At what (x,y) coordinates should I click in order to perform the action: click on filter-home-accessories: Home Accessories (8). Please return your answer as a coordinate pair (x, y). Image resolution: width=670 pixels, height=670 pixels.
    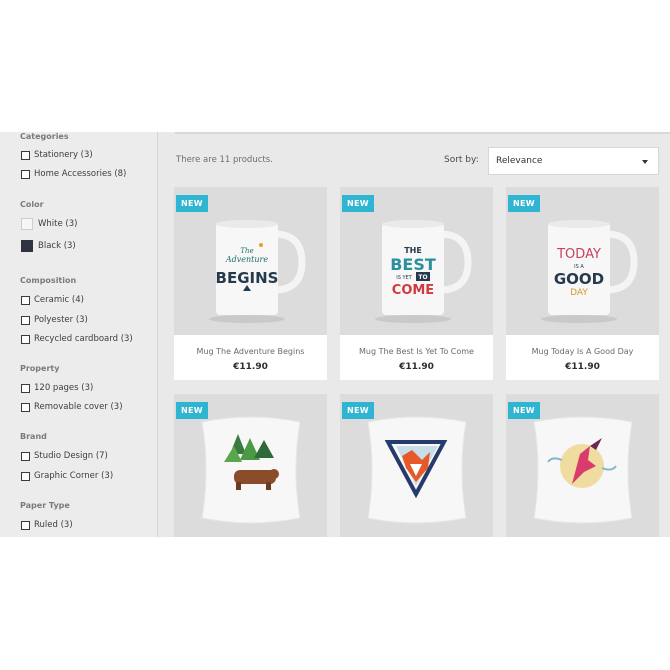
    Looking at the image, I should click on (73, 174).